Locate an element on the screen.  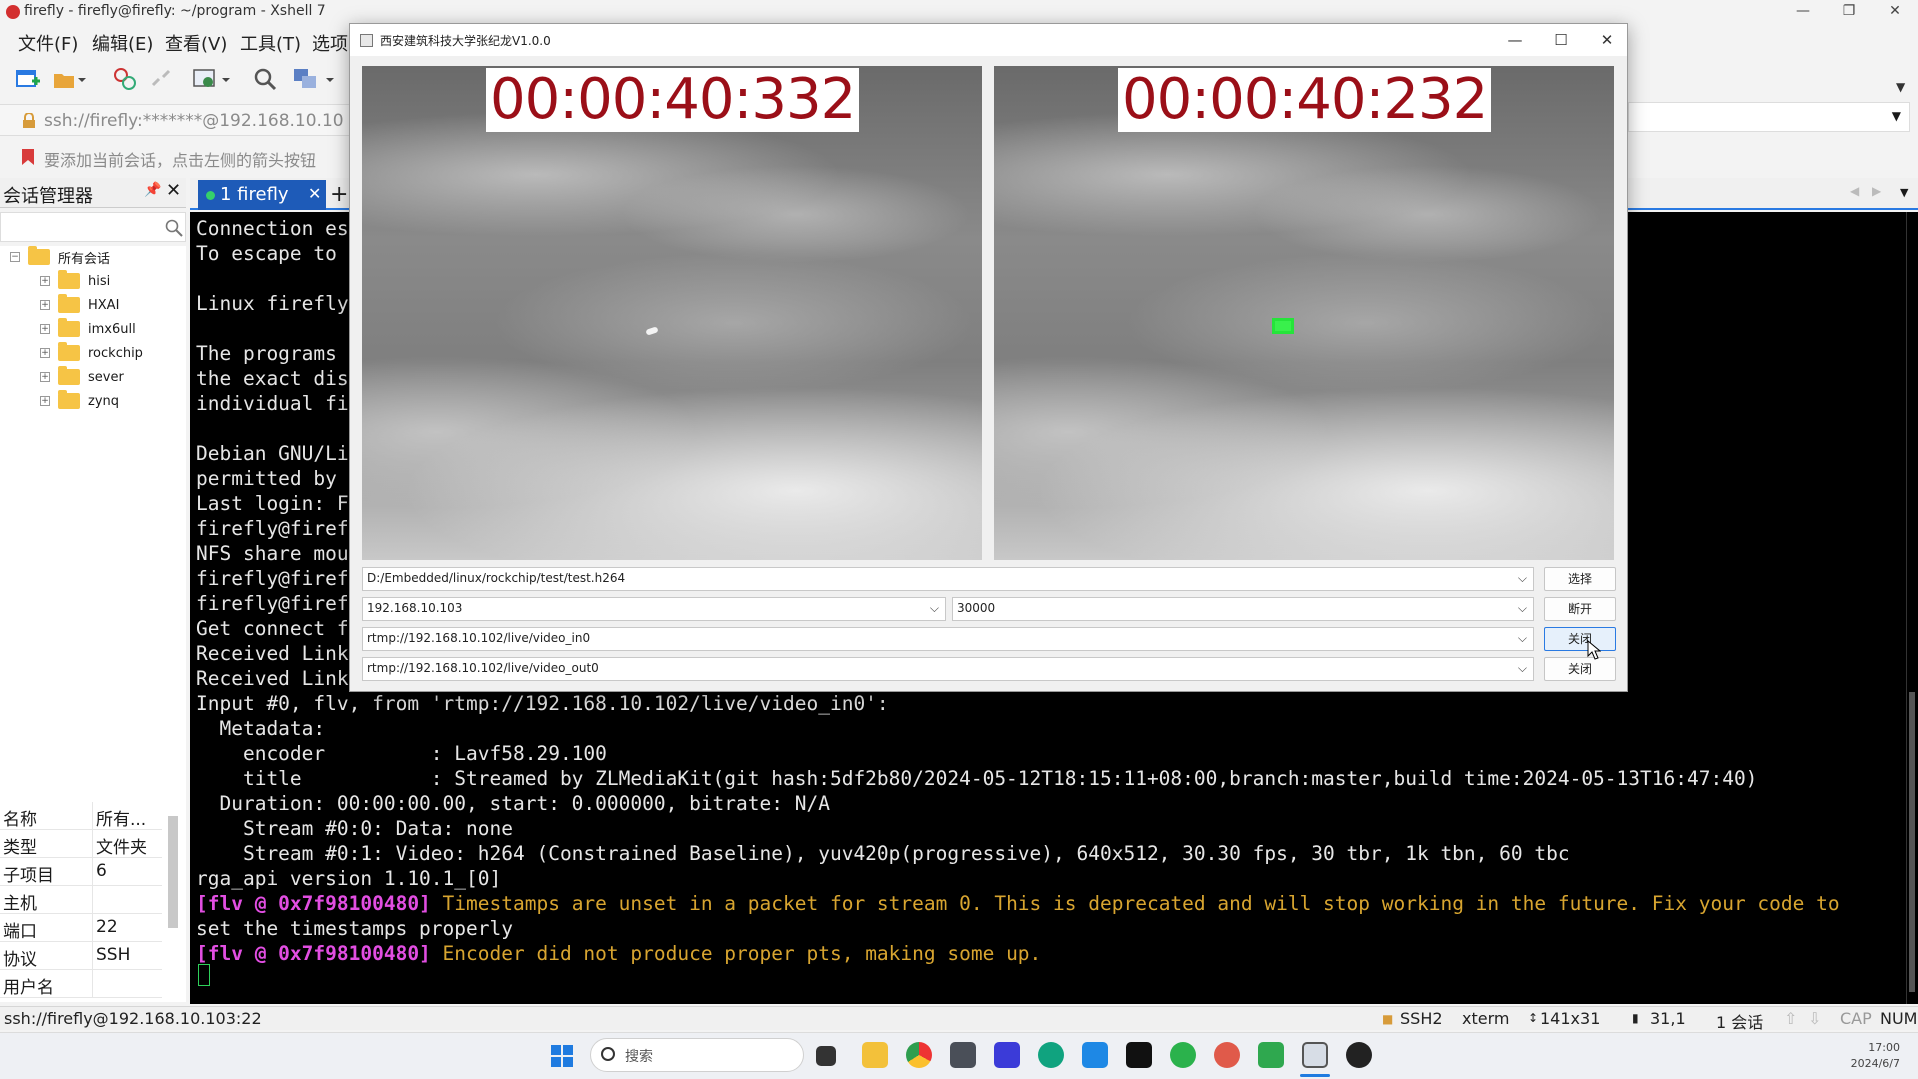
tree-item-rockchip: + rockchip is located at coordinates (91, 353).